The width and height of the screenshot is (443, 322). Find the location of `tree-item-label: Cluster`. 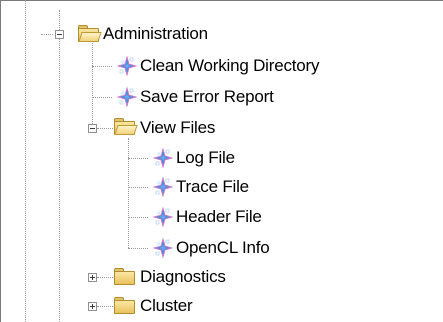

tree-item-label: Cluster is located at coordinates (166, 305).